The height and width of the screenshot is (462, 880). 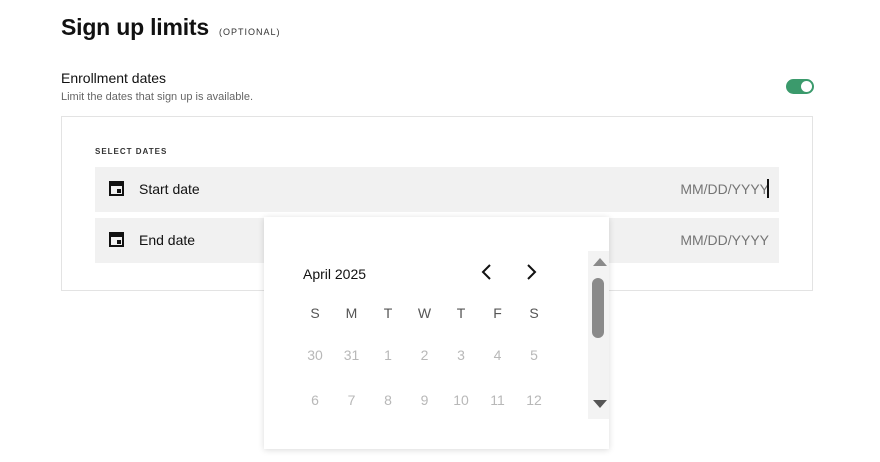 I want to click on chevron-right-icon, so click(x=531, y=272).